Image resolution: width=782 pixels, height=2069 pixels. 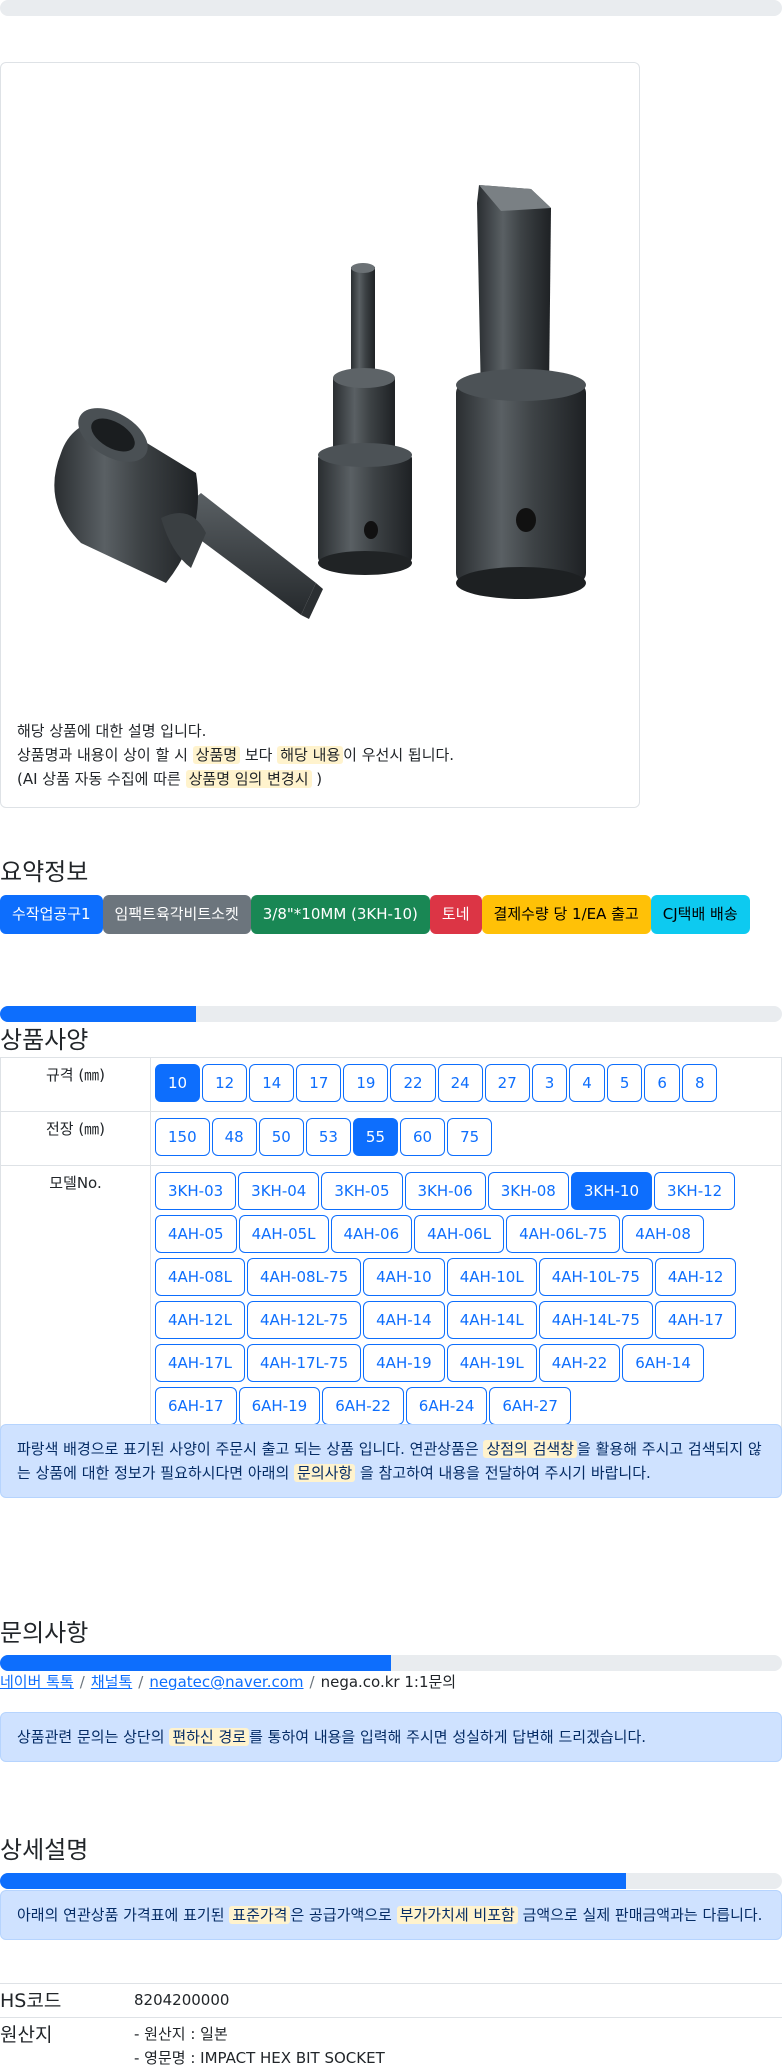 What do you see at coordinates (225, 1083) in the screenshot?
I see `spec-option-button: 12` at bounding box center [225, 1083].